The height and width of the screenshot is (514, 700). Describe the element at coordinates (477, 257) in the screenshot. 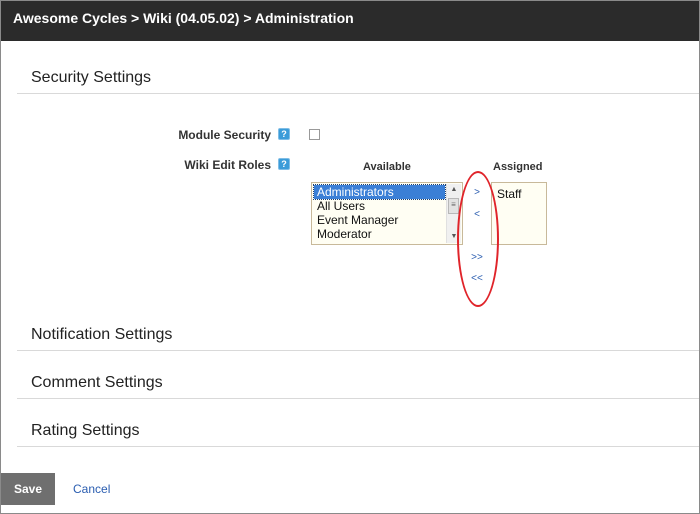

I see `add-all-roles-button: >>` at that location.